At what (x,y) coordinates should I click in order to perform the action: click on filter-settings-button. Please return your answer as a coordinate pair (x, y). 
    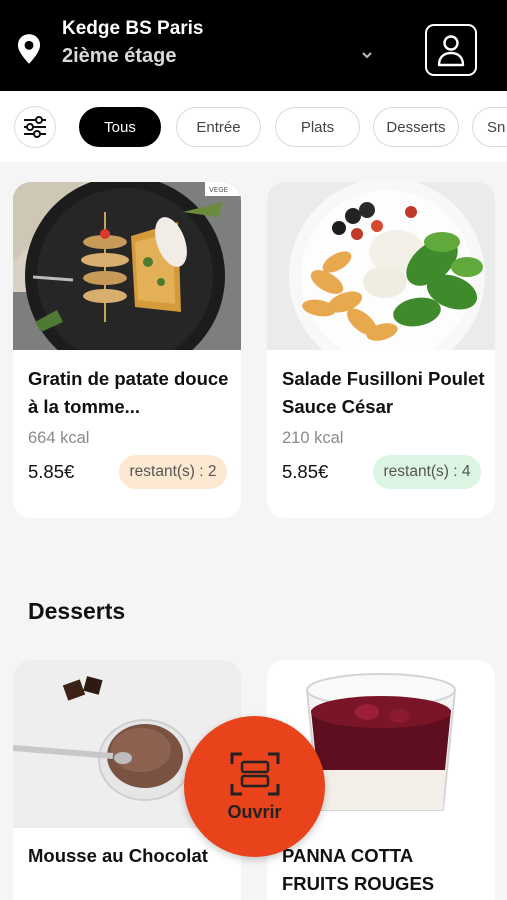
    Looking at the image, I should click on (35, 127).